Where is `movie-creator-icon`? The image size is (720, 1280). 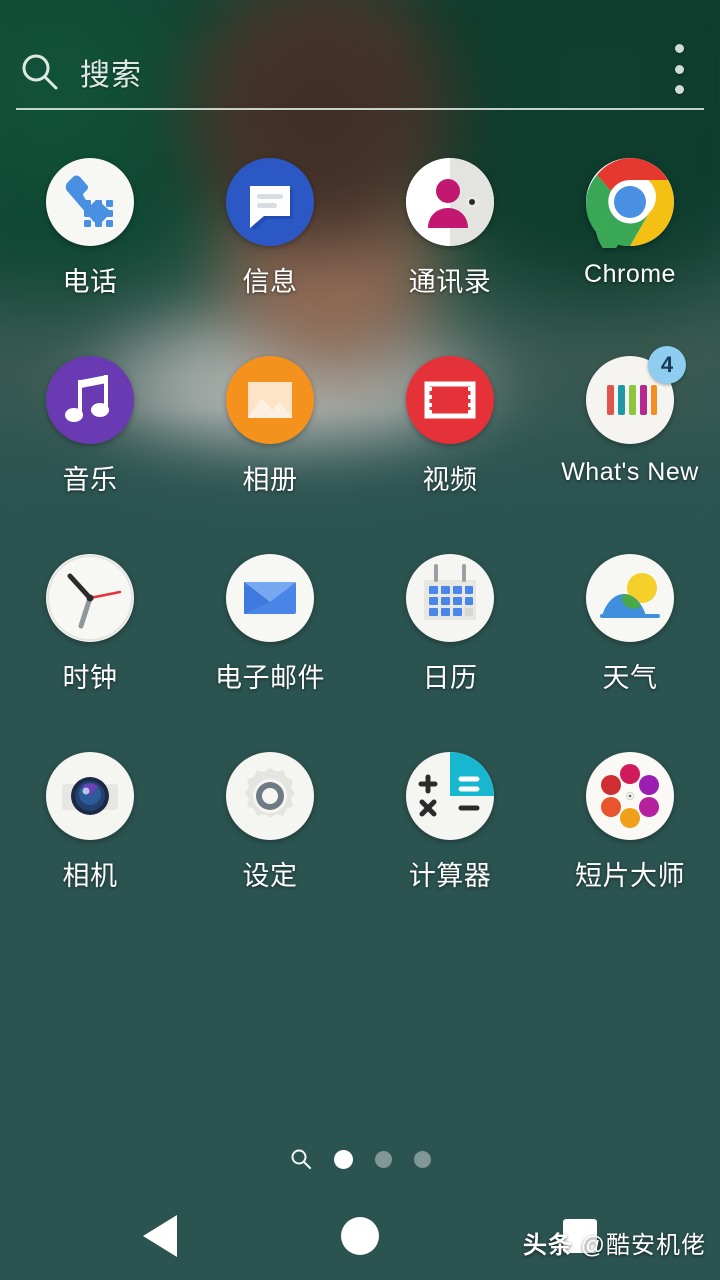
movie-creator-icon is located at coordinates (630, 796).